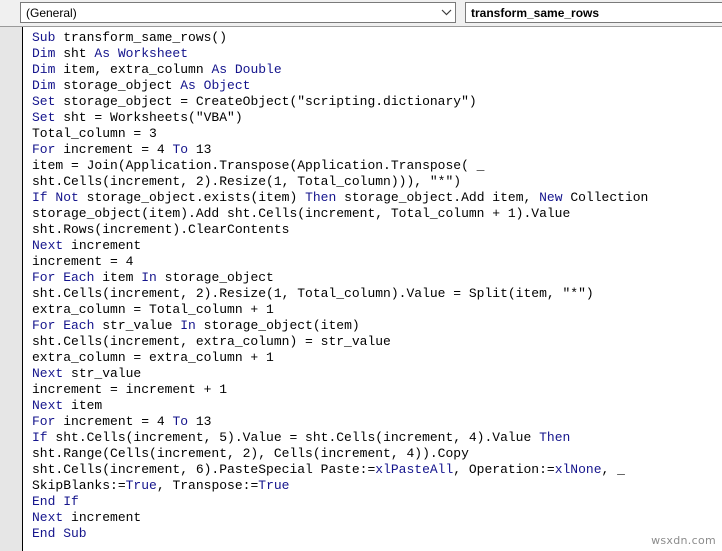  Describe the element at coordinates (149, 117) in the screenshot. I see `code-text: sht = Worksheets("VBA")` at that location.